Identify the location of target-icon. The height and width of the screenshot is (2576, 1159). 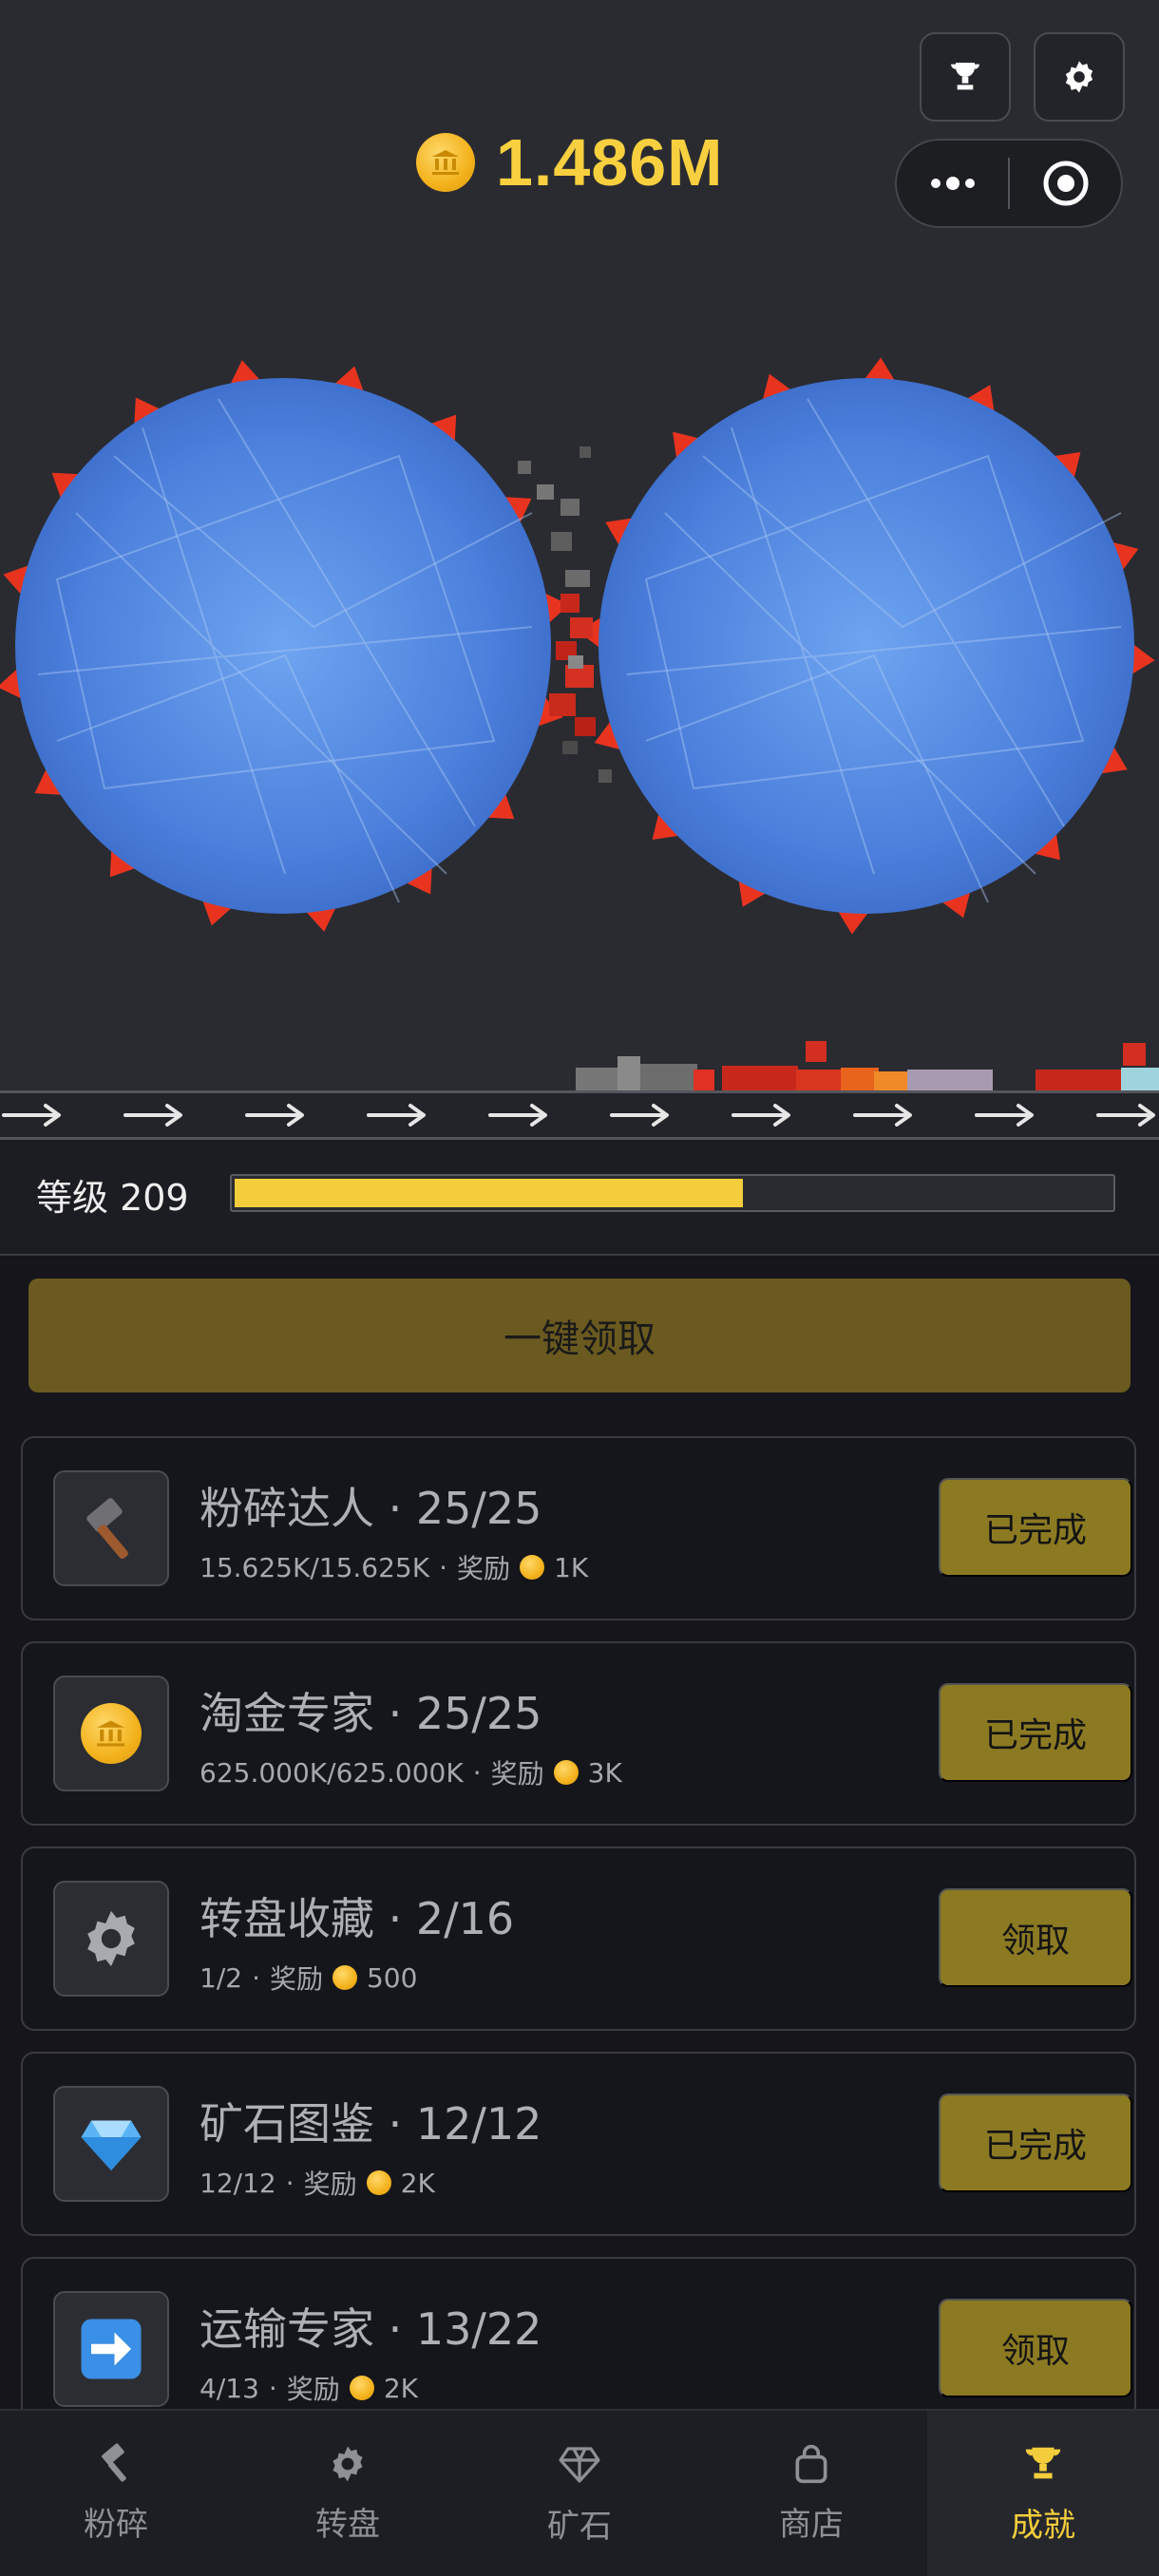
(1065, 183).